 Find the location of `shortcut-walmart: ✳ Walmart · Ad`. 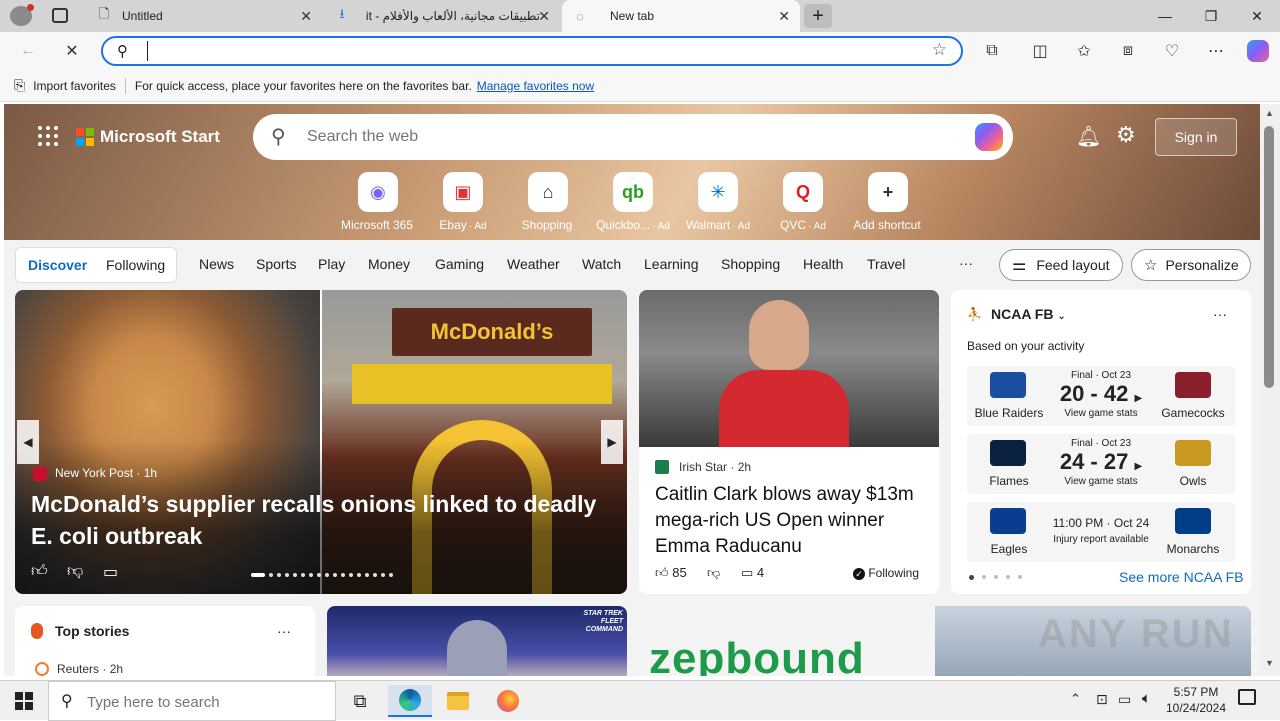

shortcut-walmart: ✳ Walmart · Ad is located at coordinates (718, 202).